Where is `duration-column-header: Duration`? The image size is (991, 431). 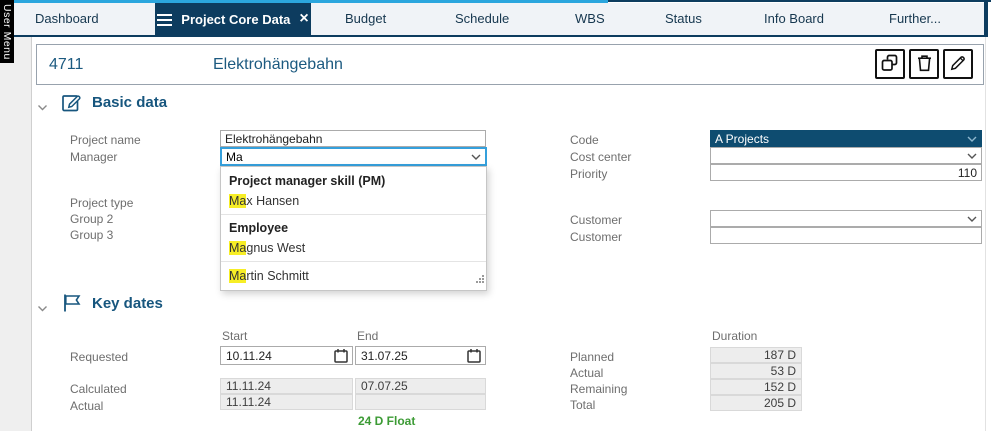
duration-column-header: Duration is located at coordinates (735, 336).